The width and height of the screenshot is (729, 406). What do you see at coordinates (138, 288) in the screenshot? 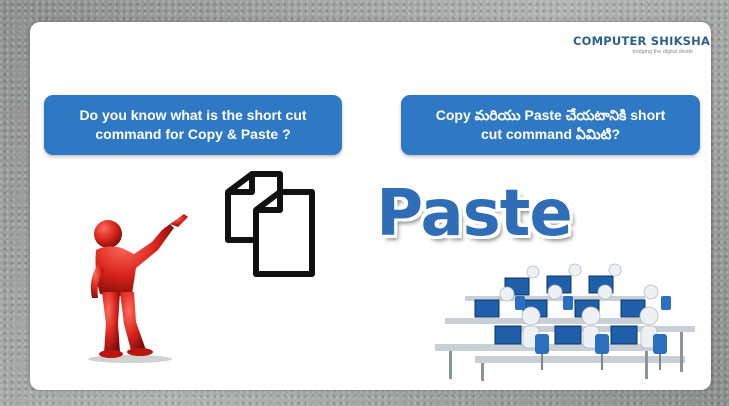
I see `red-pointing-figure` at bounding box center [138, 288].